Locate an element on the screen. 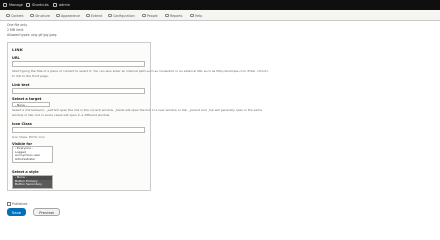 The height and width of the screenshot is (240, 440). menu-icon is located at coordinates (5, 5).